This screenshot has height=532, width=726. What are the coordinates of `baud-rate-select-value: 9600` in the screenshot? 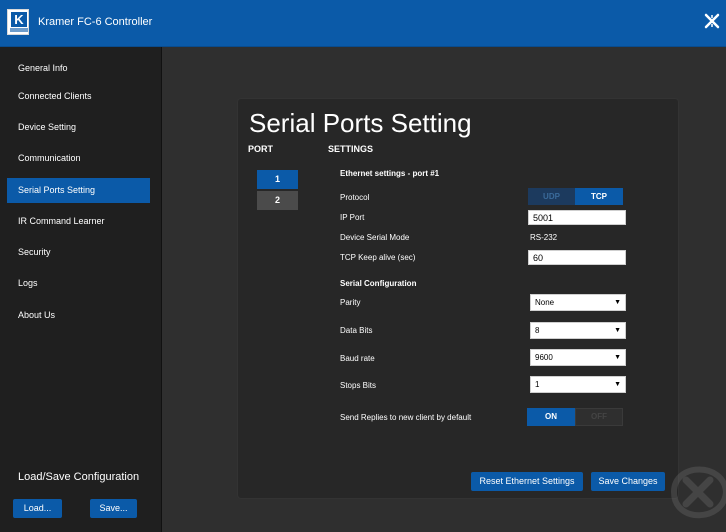 It's located at (544, 357).